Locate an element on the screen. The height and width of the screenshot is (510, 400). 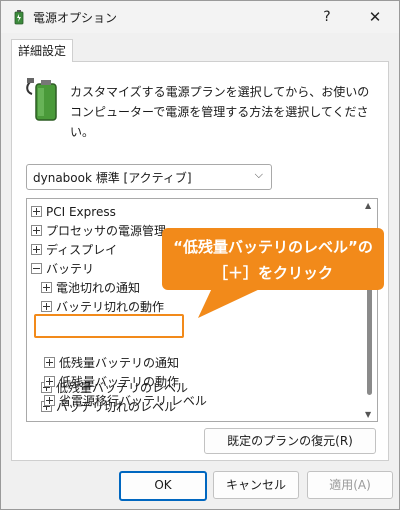
scroll-up-icon: ▲ is located at coordinates (368, 205).